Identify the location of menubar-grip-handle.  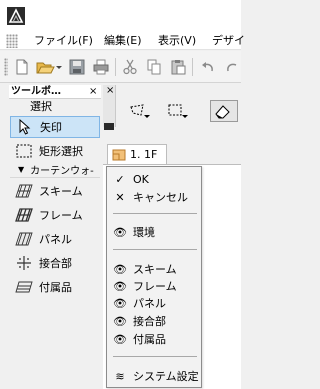
(12, 41).